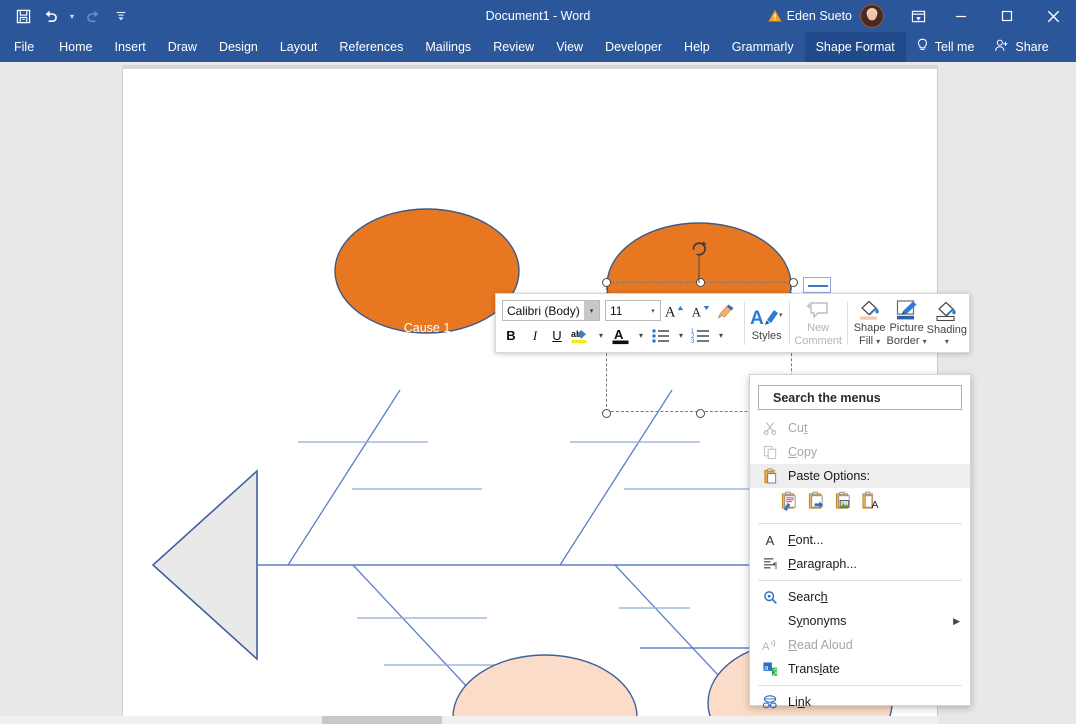 The width and height of the screenshot is (1076, 724). What do you see at coordinates (819, 16) in the screenshot?
I see `account-name: Eden Sueto` at bounding box center [819, 16].